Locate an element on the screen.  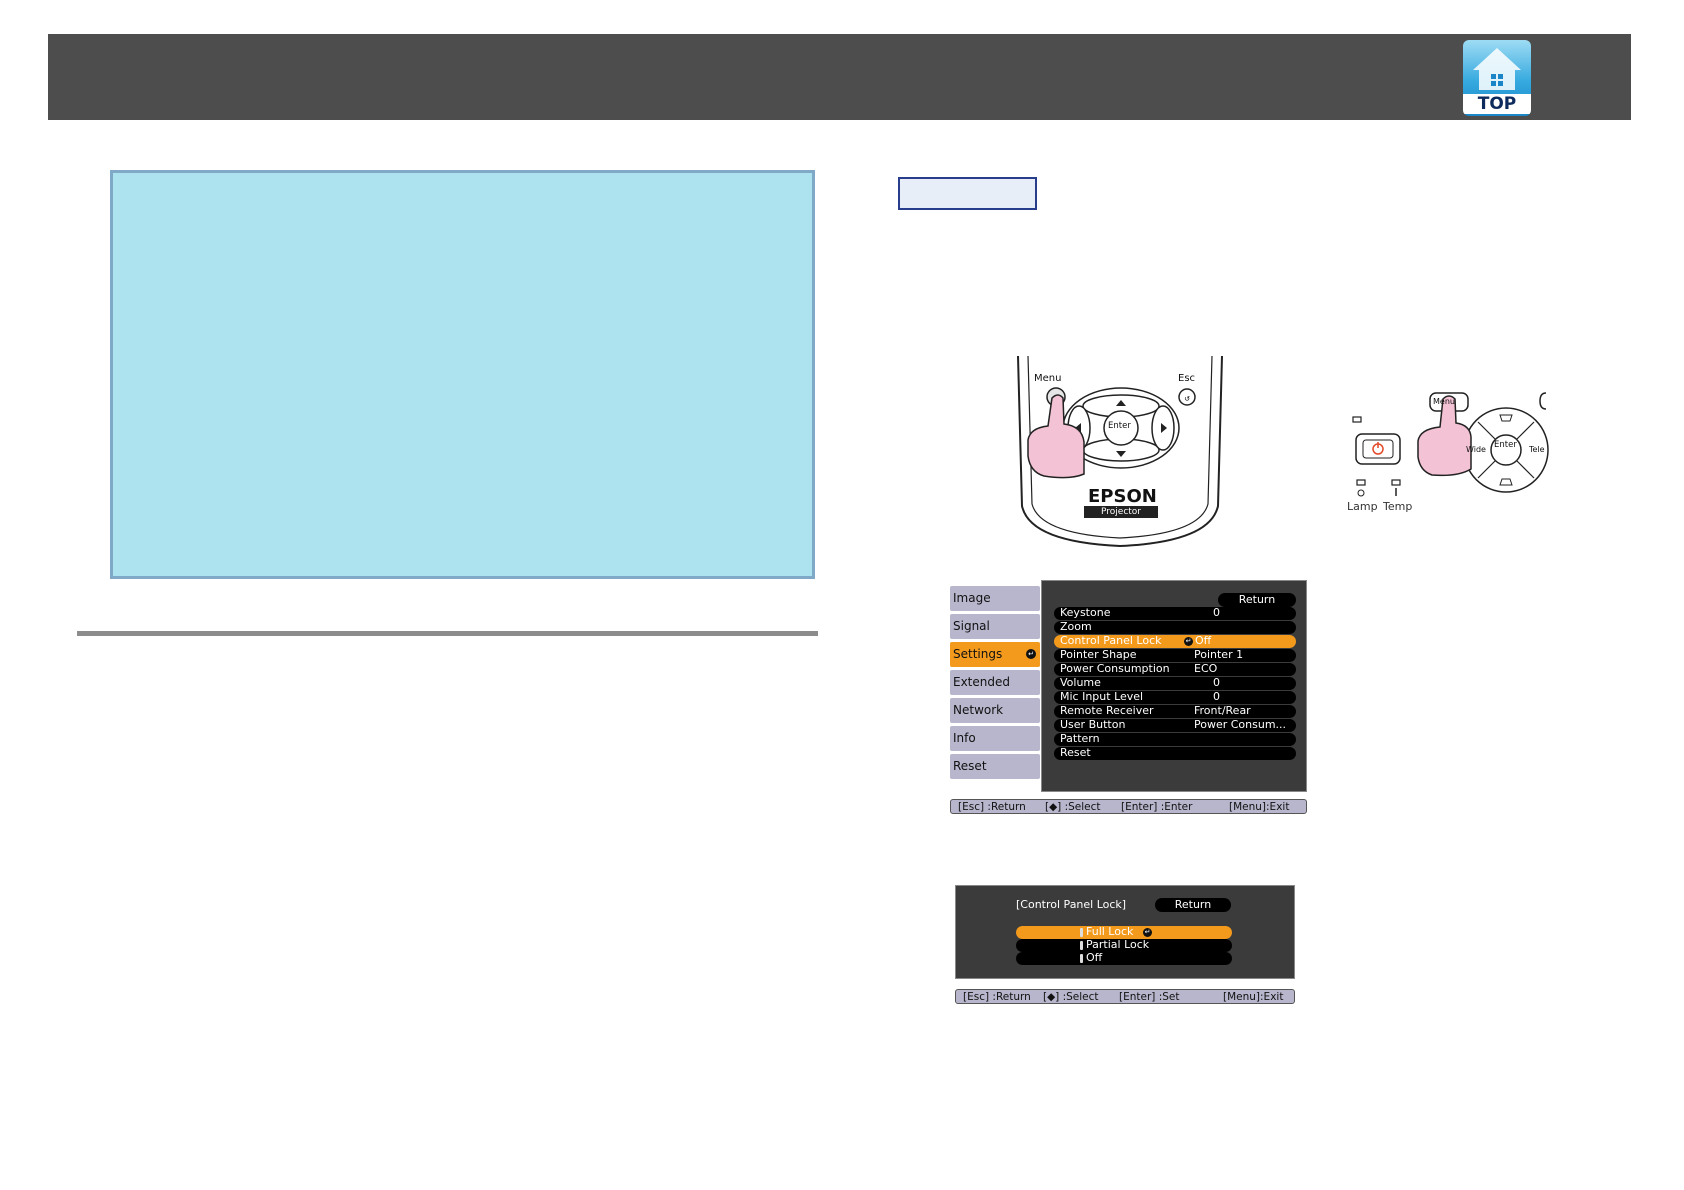
option-label: Partial Lock is located at coordinates (1118, 944).